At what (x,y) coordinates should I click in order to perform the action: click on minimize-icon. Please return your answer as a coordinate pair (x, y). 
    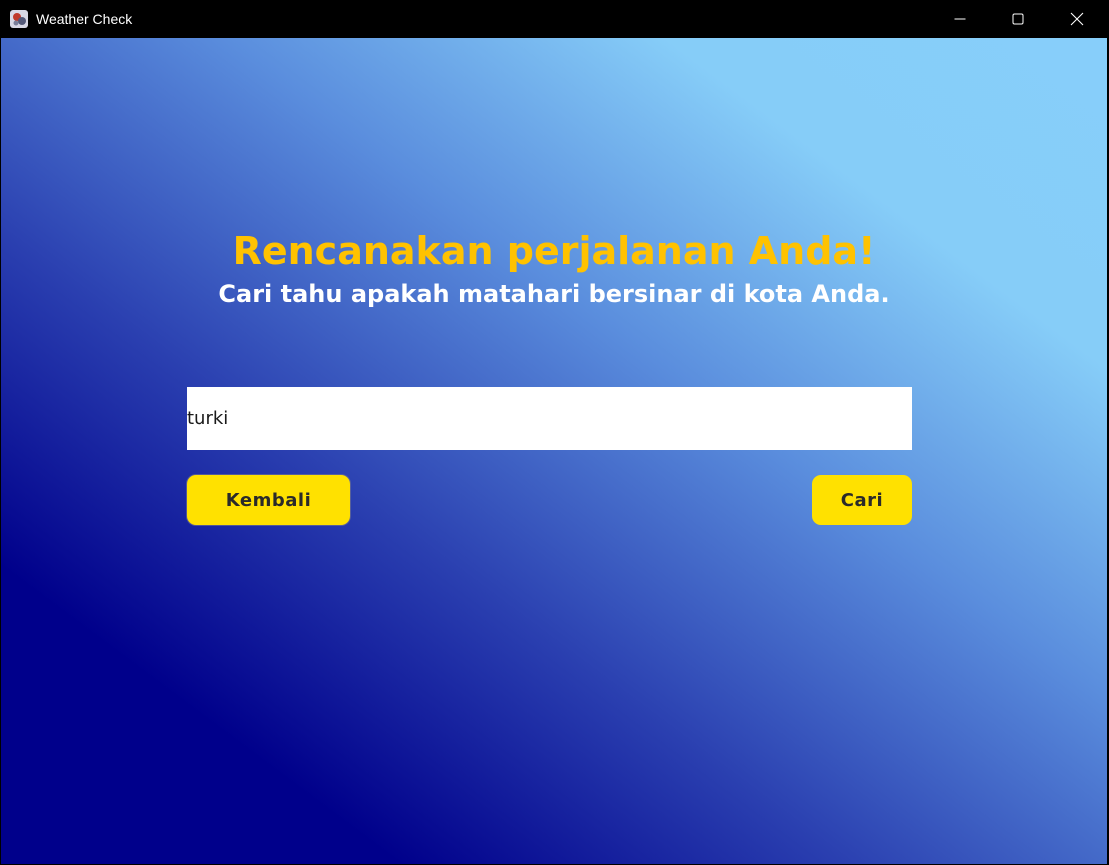
    Looking at the image, I should click on (960, 19).